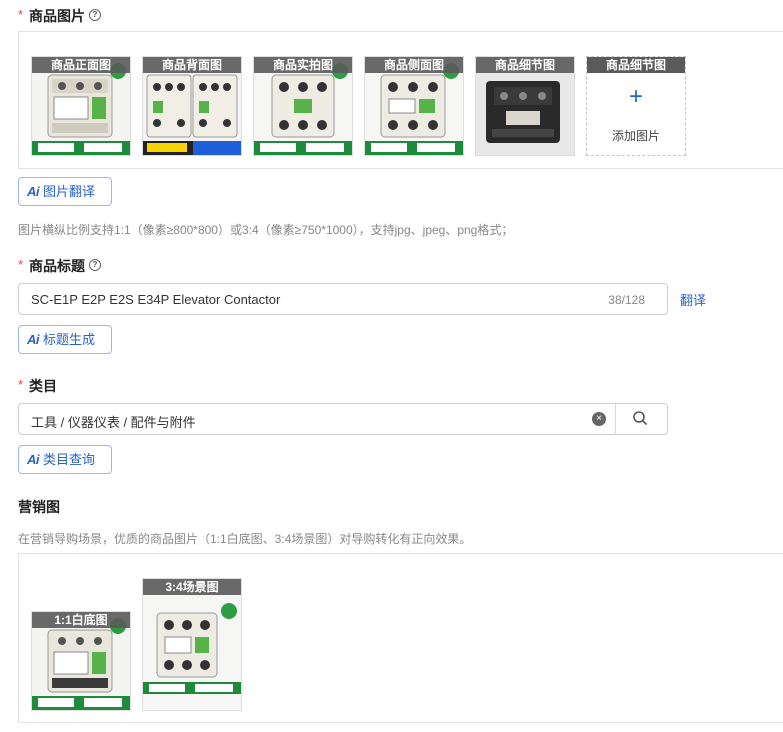 This screenshot has width=783, height=732. Describe the element at coordinates (69, 339) in the screenshot. I see `title-generate-label: 标题生成` at that location.